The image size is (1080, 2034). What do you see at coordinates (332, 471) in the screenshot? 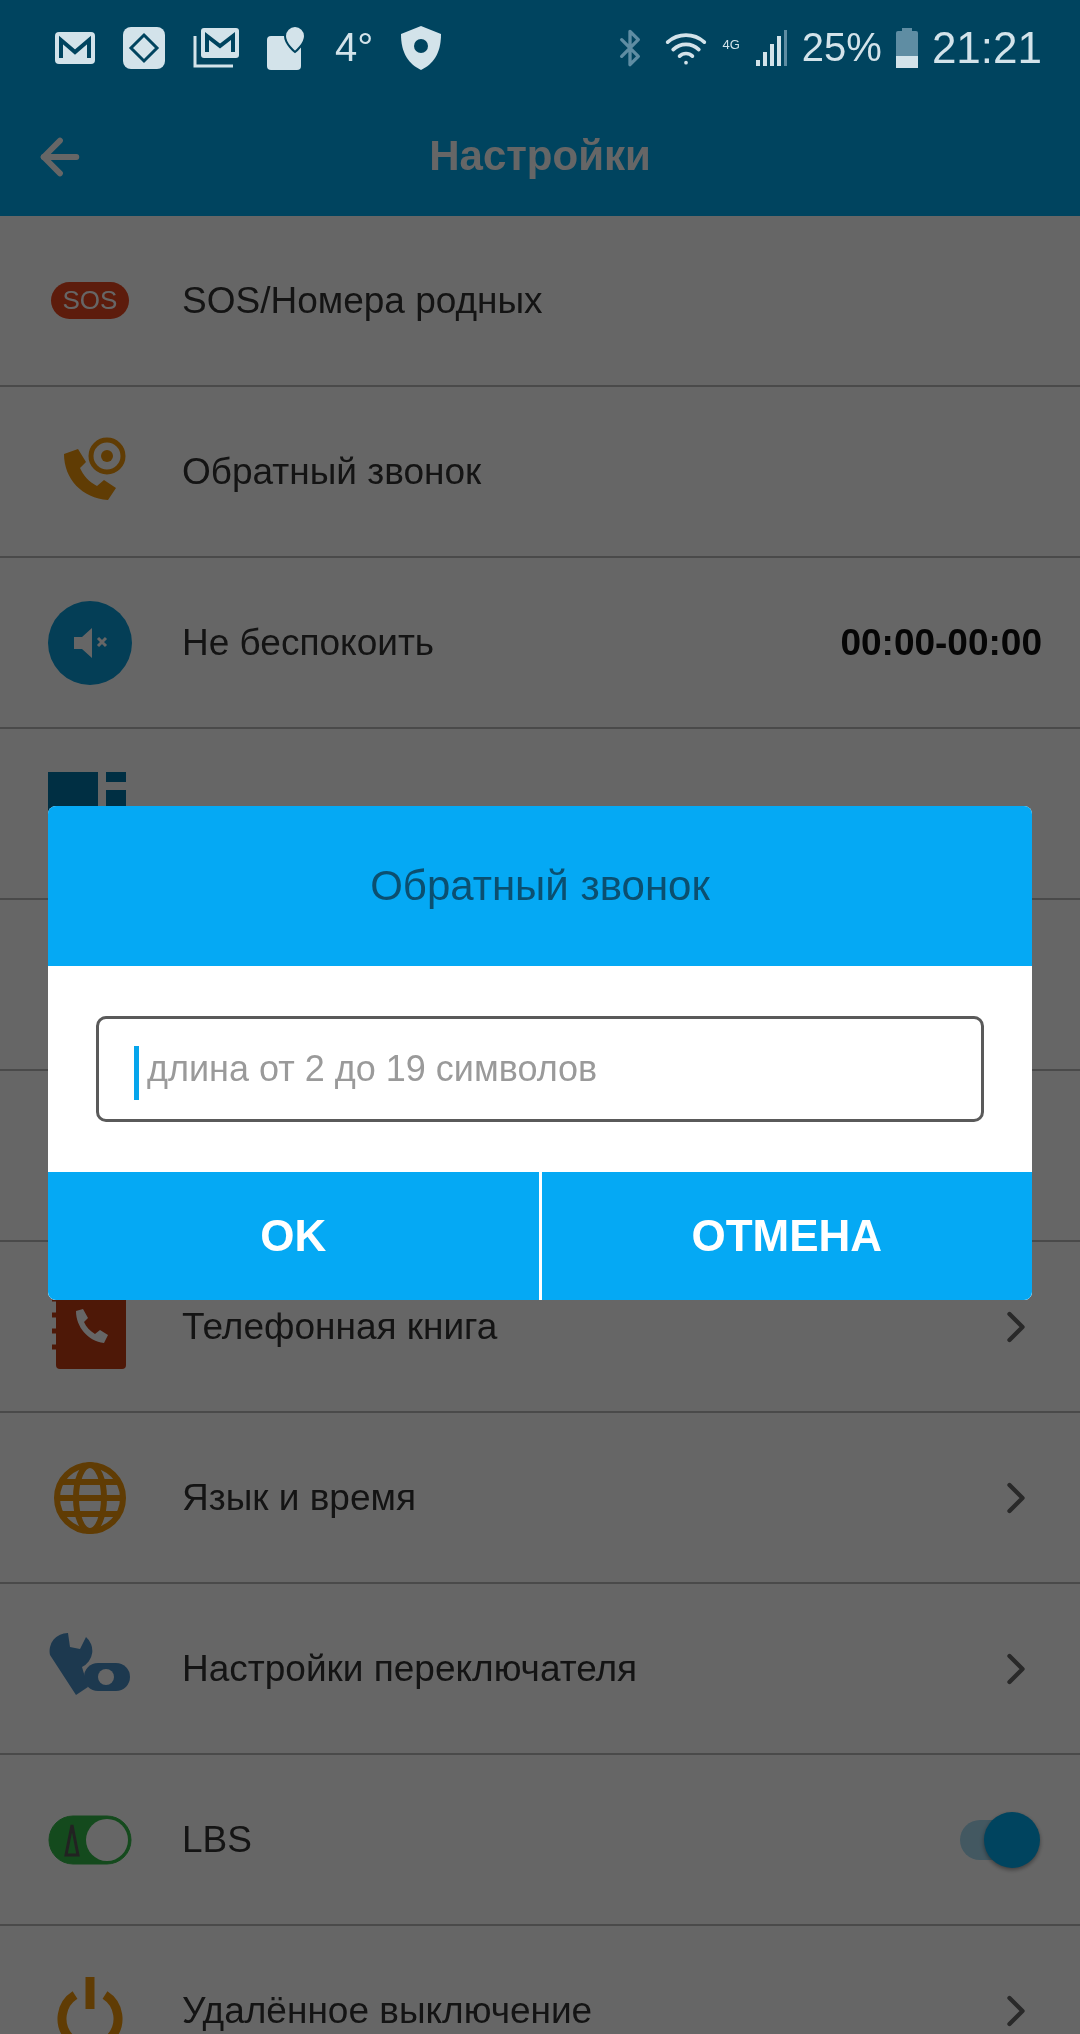
I see `row-label: Обратный звонок` at bounding box center [332, 471].